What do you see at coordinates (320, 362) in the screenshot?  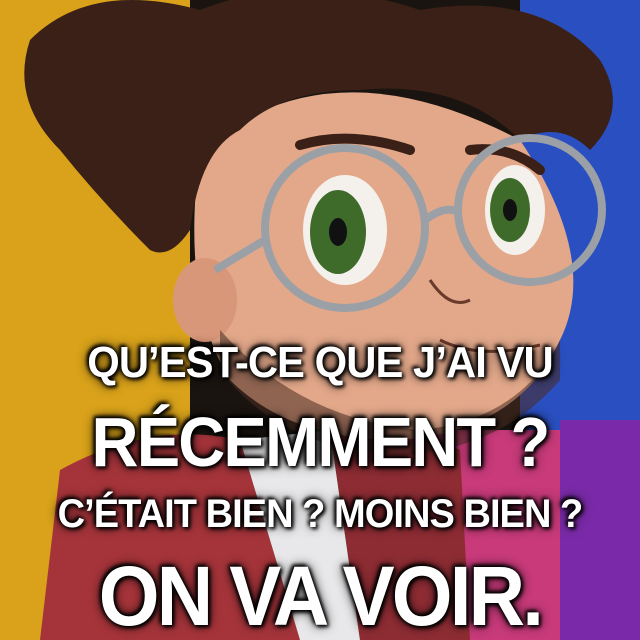 I see `caption-line-1: QU’EST-CE QUE J’AI VU` at bounding box center [320, 362].